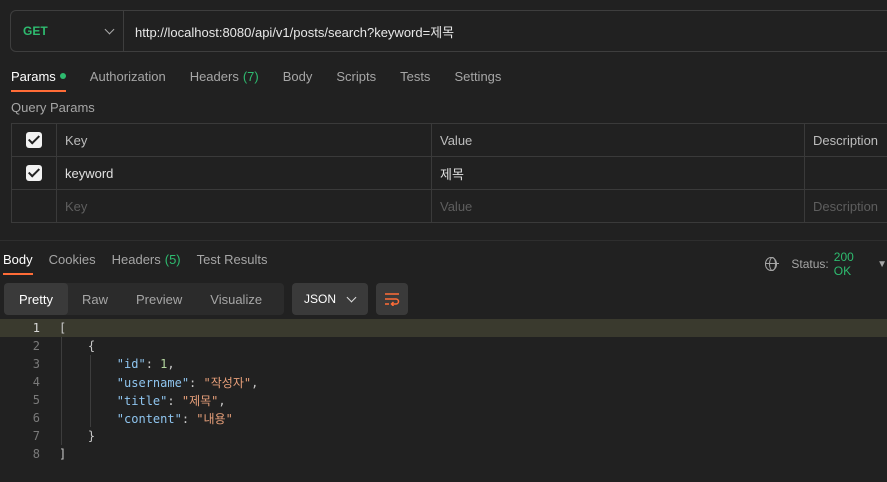 This screenshot has height=482, width=887. Describe the element at coordinates (53, 107) in the screenshot. I see `query-params-title: Query Params` at that location.